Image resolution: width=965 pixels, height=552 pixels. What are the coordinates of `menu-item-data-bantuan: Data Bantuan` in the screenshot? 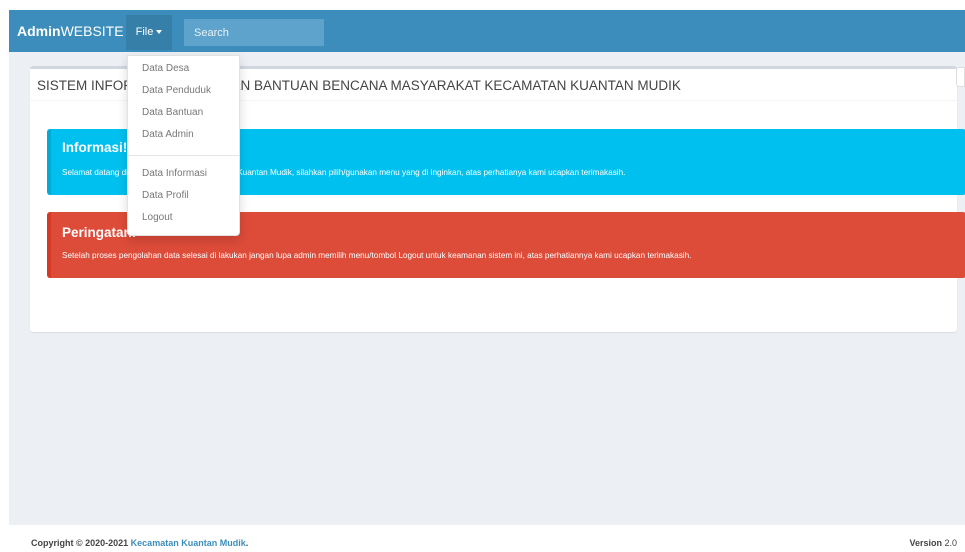 It's located at (172, 112).